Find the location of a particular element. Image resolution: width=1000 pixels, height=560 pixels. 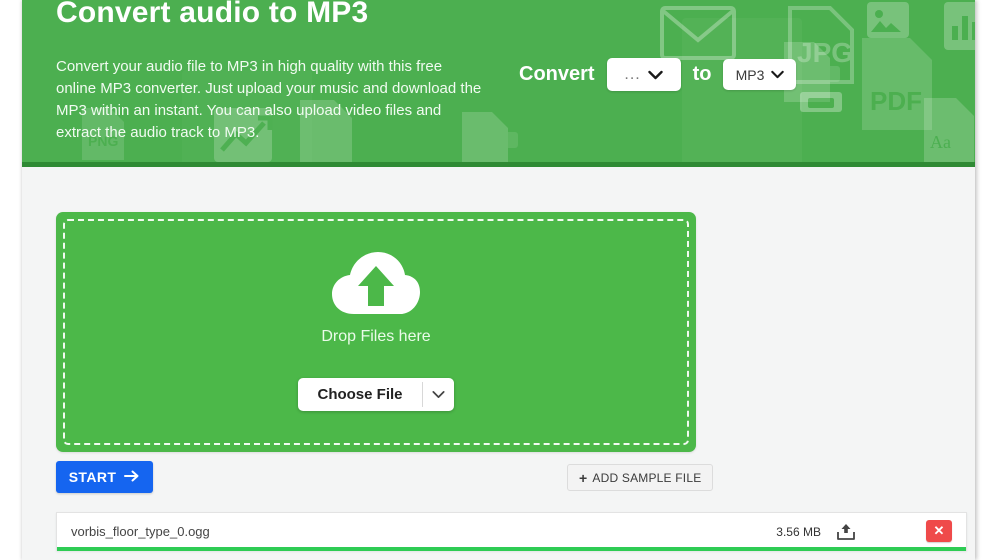

start-button: START is located at coordinates (104, 477).